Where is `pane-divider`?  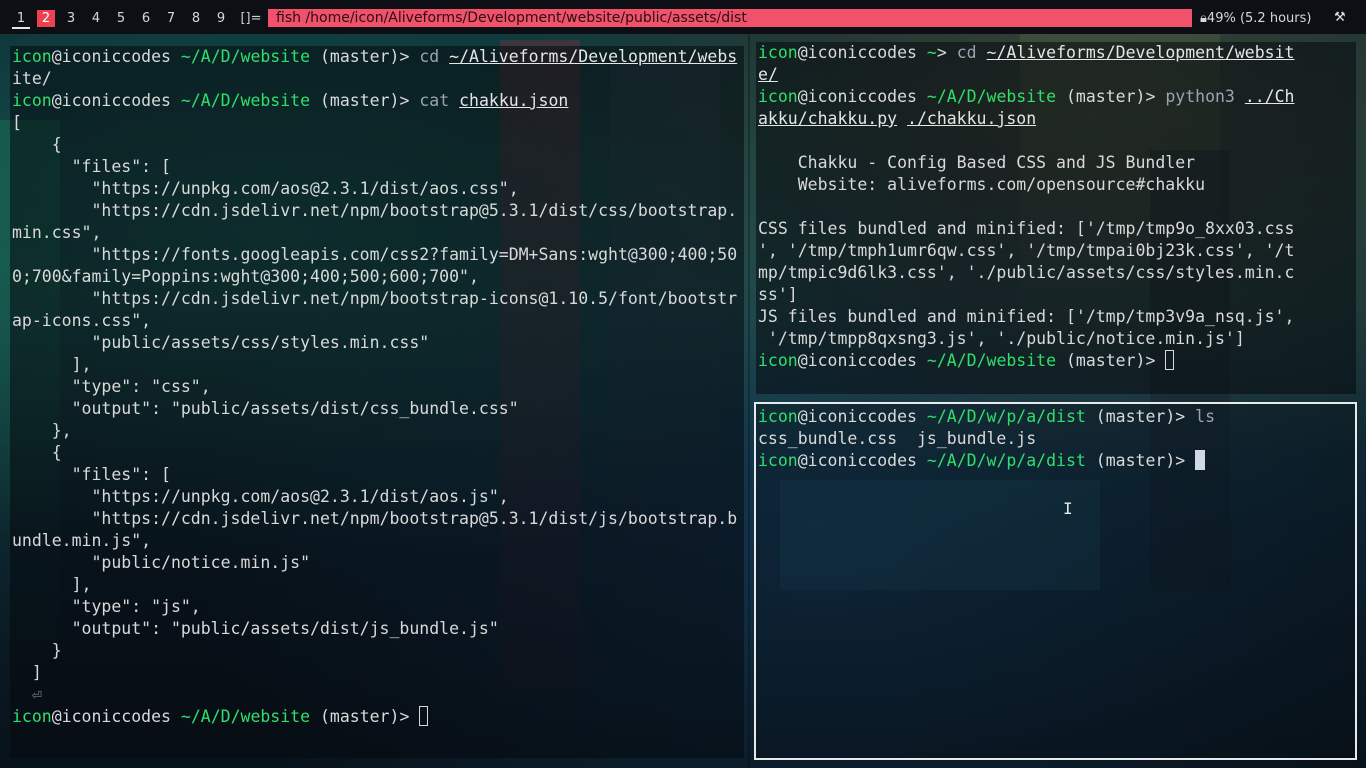
pane-divider is located at coordinates (749, 401).